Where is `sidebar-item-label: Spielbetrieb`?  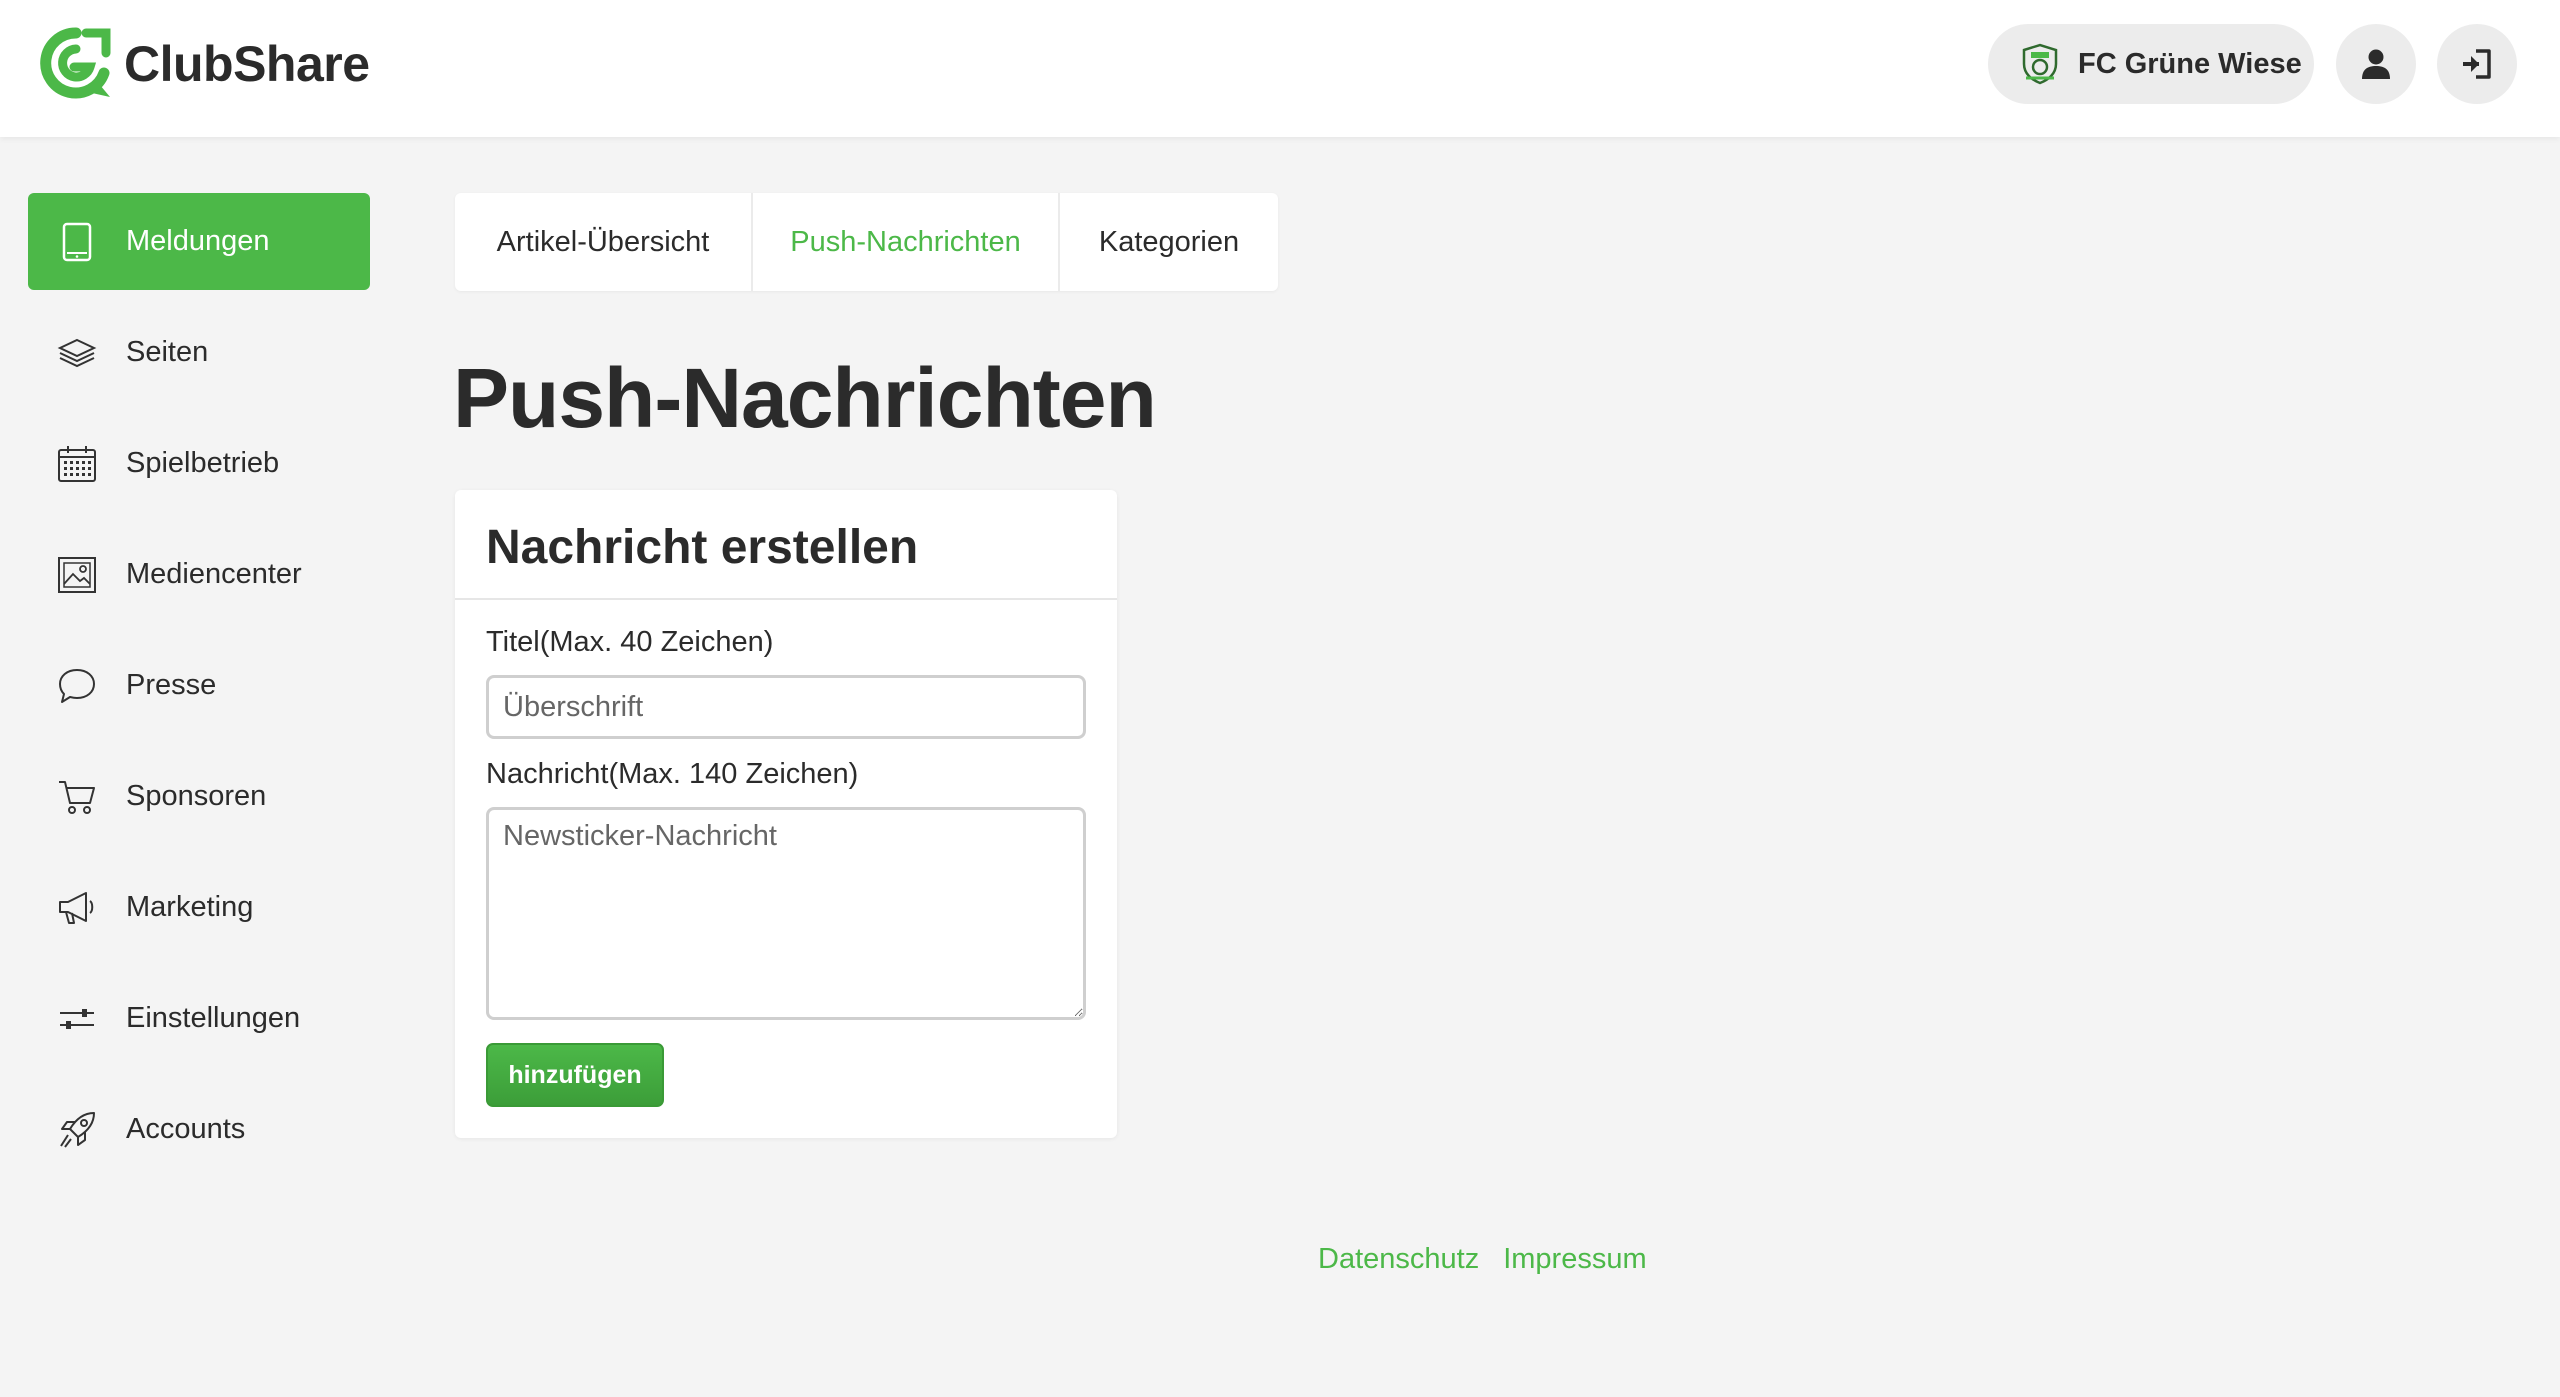
sidebar-item-label: Spielbetrieb is located at coordinates (203, 463).